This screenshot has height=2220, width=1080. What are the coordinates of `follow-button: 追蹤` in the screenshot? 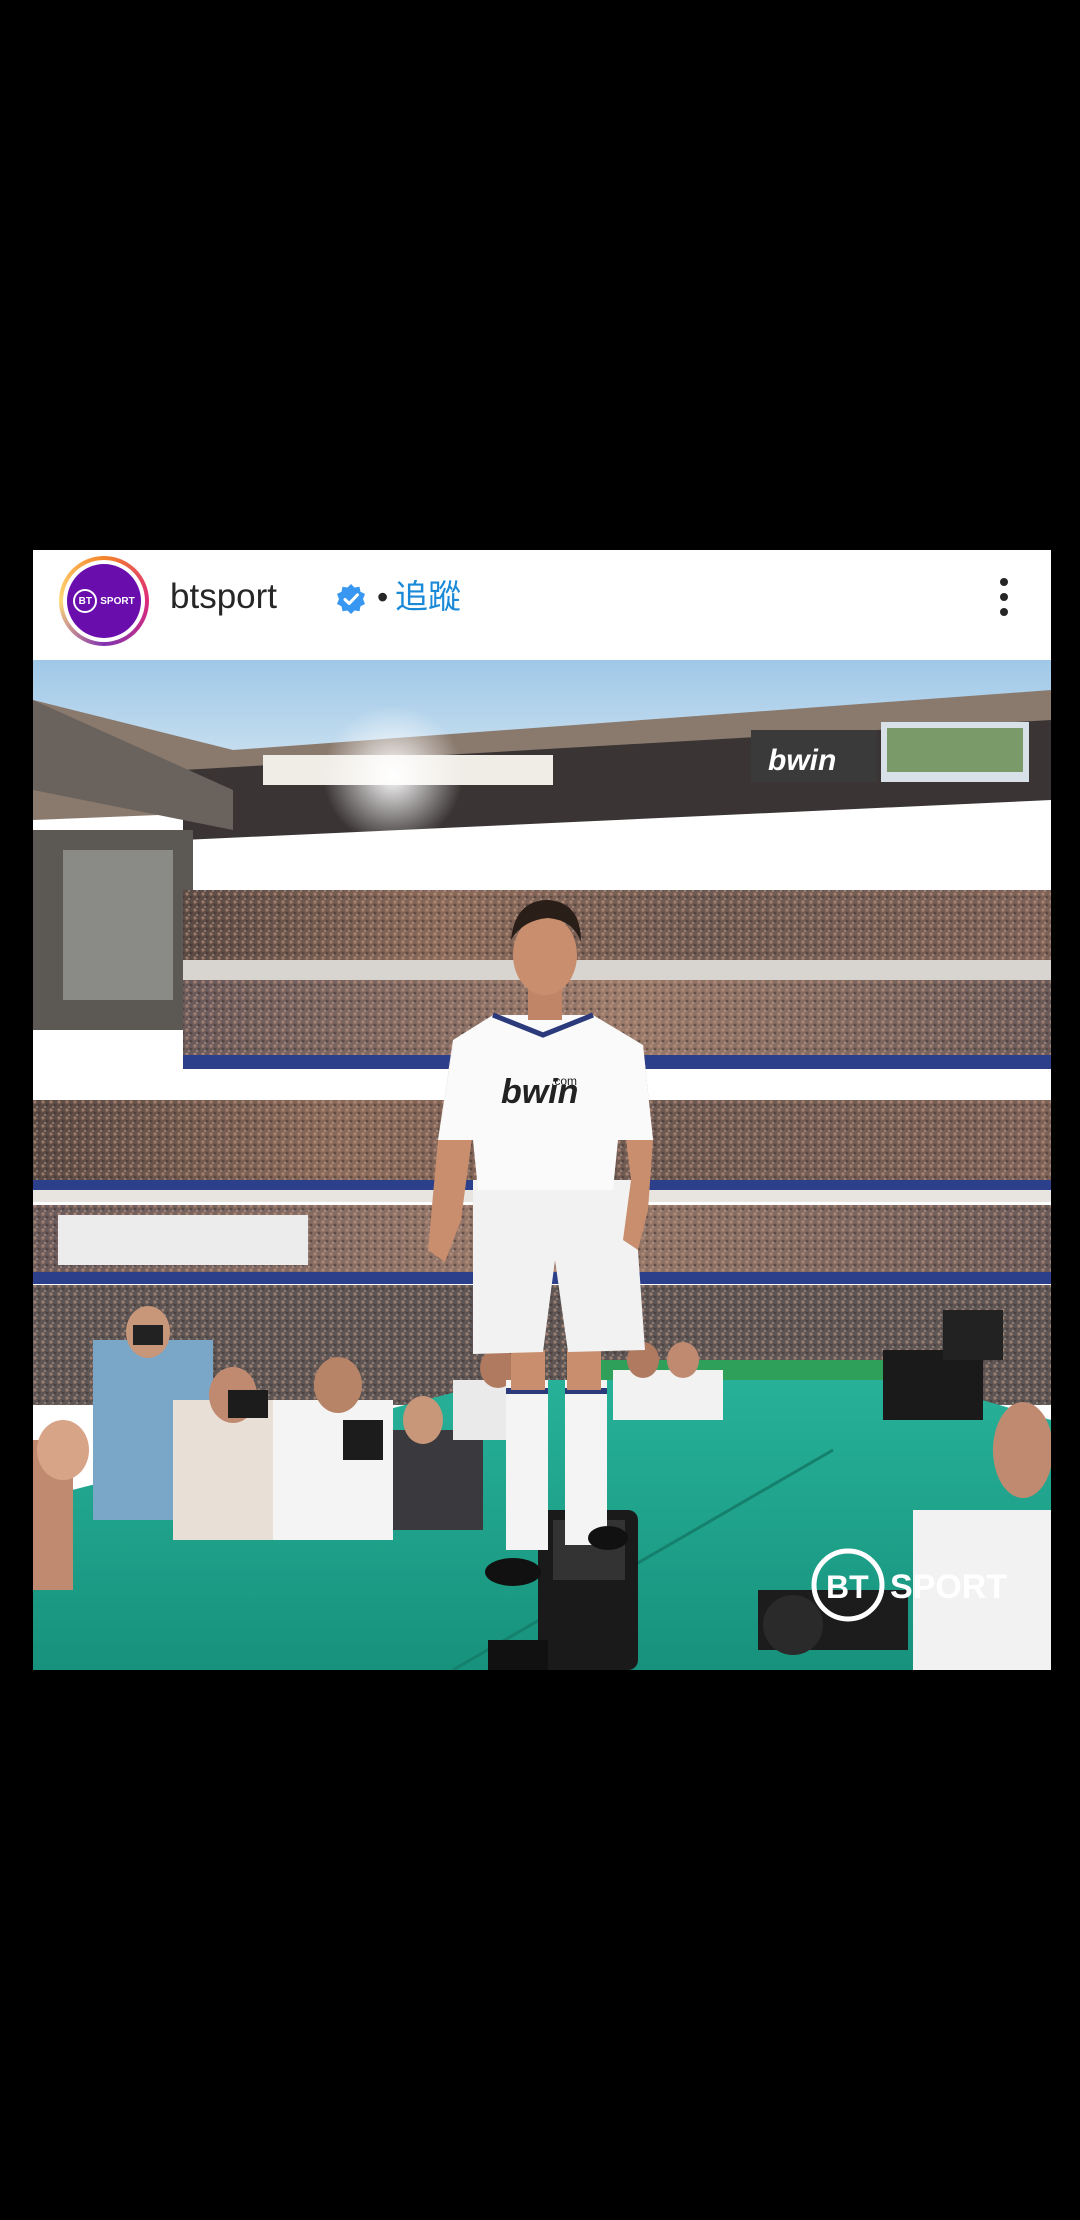 It's located at (428, 597).